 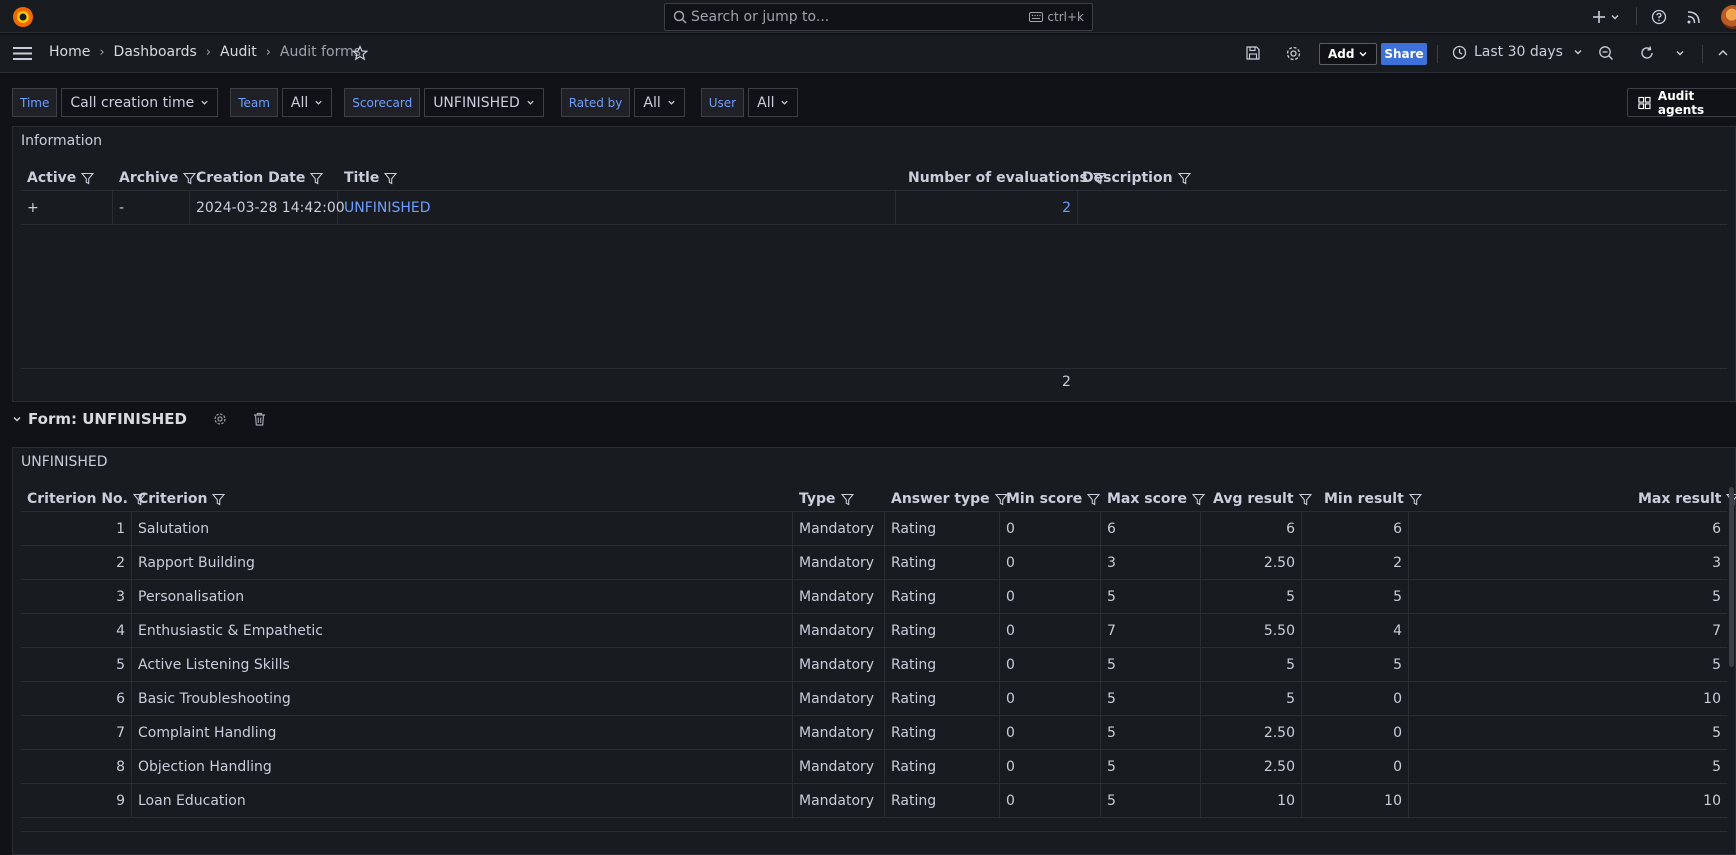 What do you see at coordinates (64, 462) in the screenshot?
I see `panel-title: UNFINISHED` at bounding box center [64, 462].